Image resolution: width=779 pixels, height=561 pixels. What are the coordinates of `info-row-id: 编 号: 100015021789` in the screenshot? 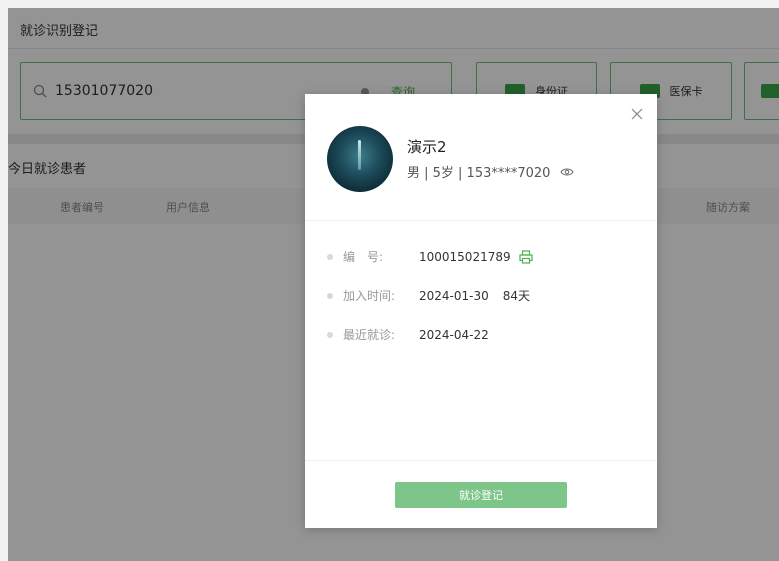 It's located at (430, 256).